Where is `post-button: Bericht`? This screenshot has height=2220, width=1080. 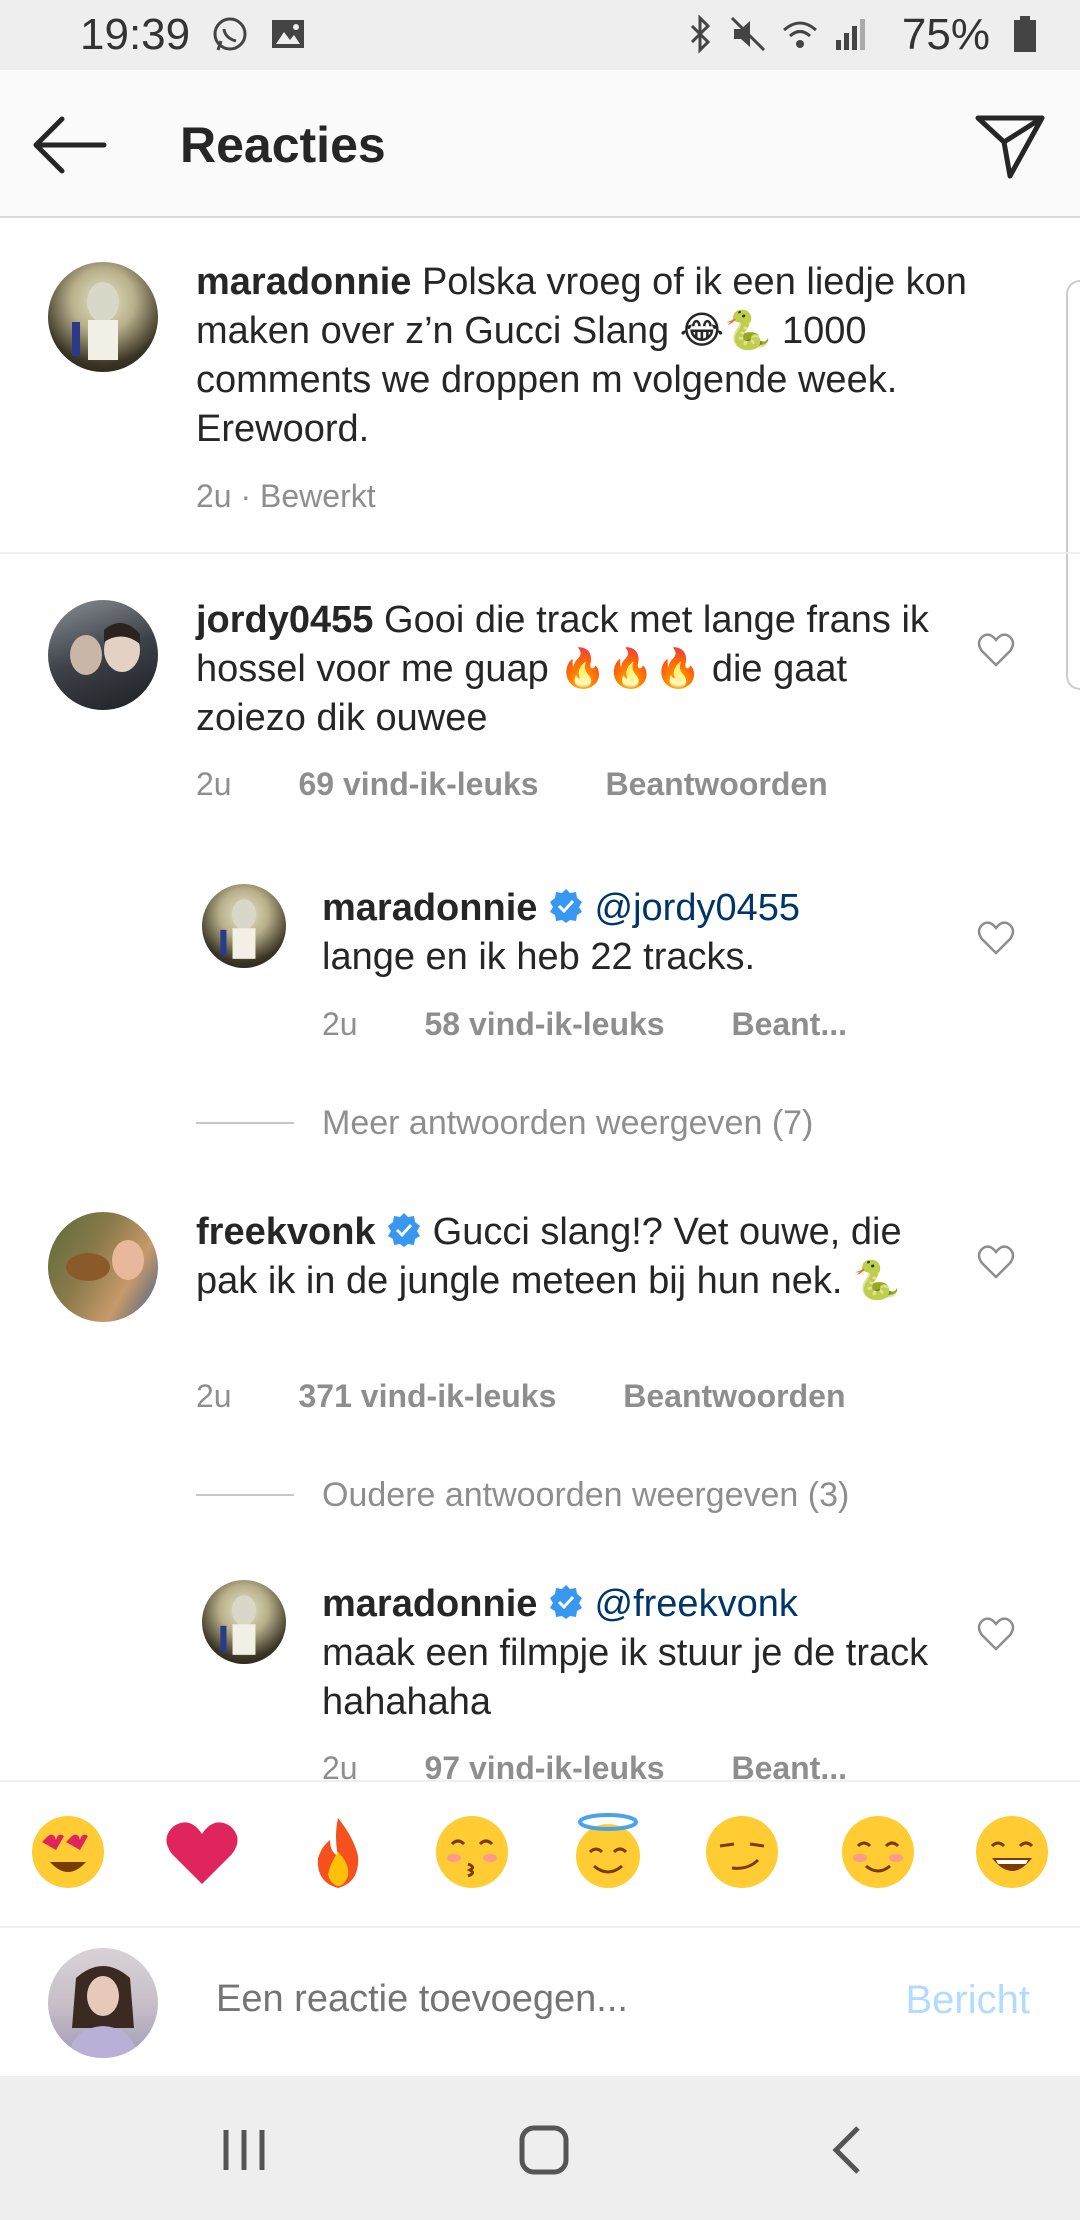
post-button: Bericht is located at coordinates (968, 2000).